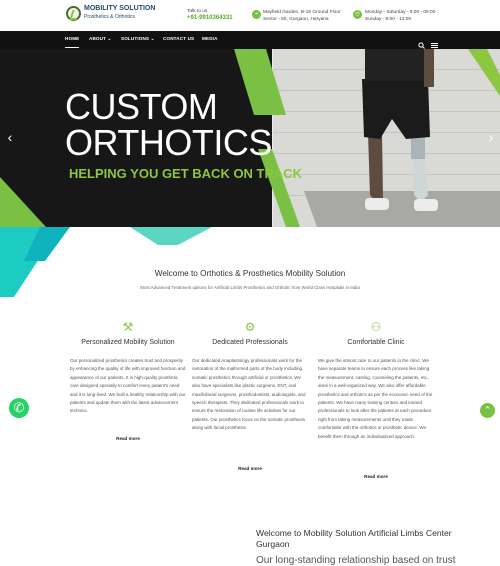 The image size is (500, 566). What do you see at coordinates (487, 410) in the screenshot?
I see `chevron-up-icon: ⌃` at bounding box center [487, 410].